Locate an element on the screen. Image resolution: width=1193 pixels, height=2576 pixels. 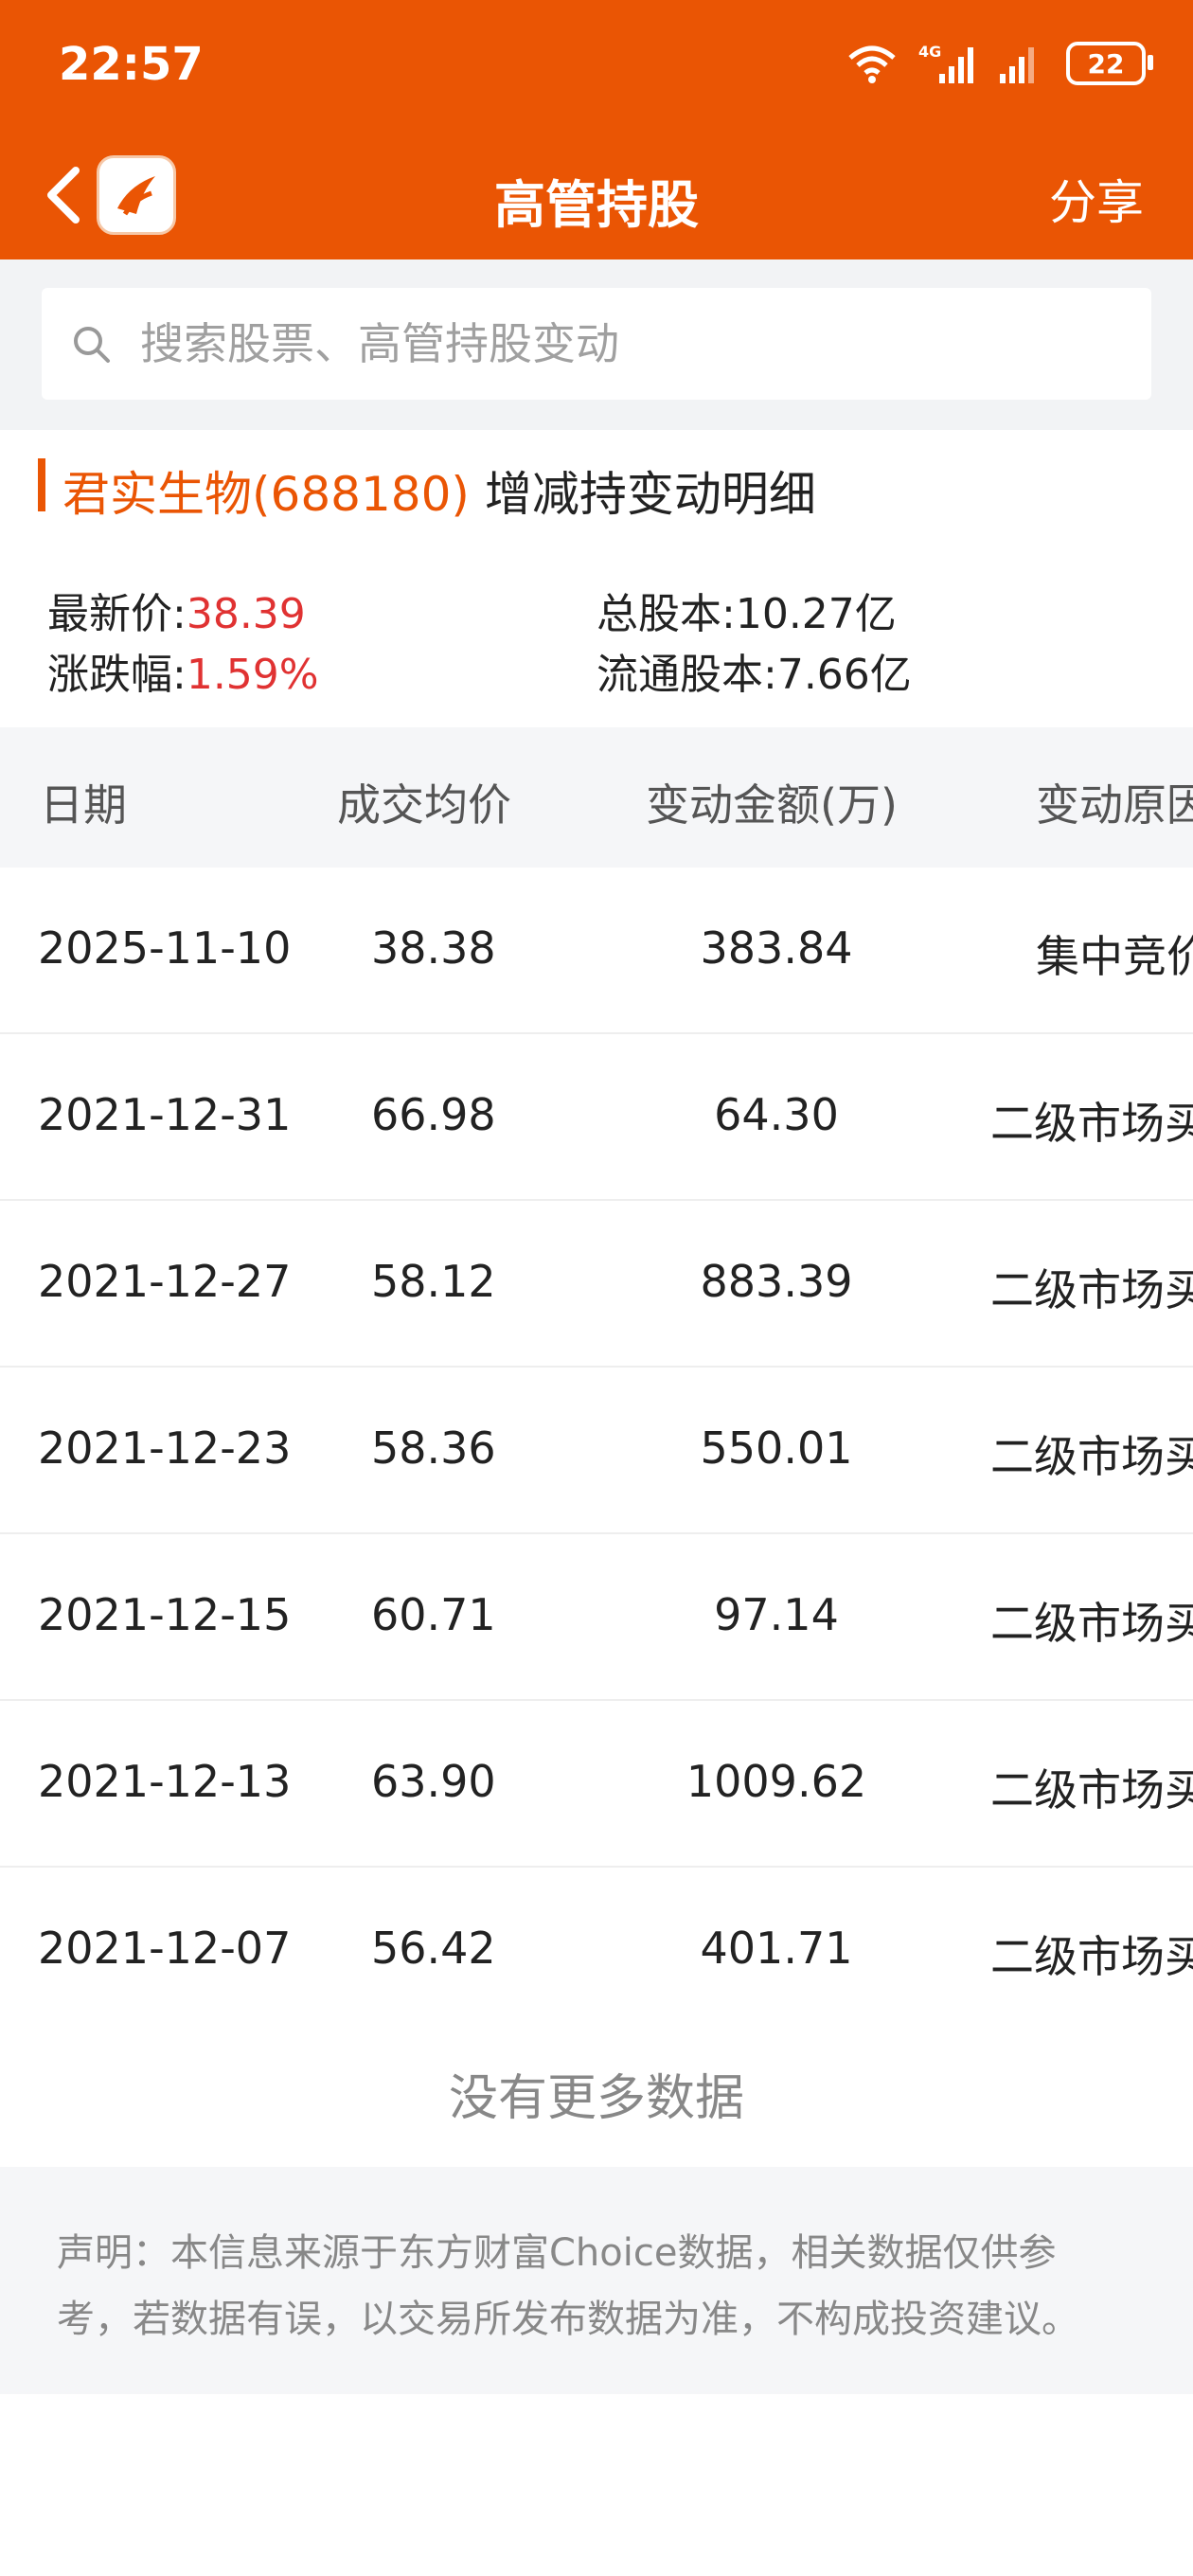
column-header-reason: 变动原因 is located at coordinates (1114, 802).